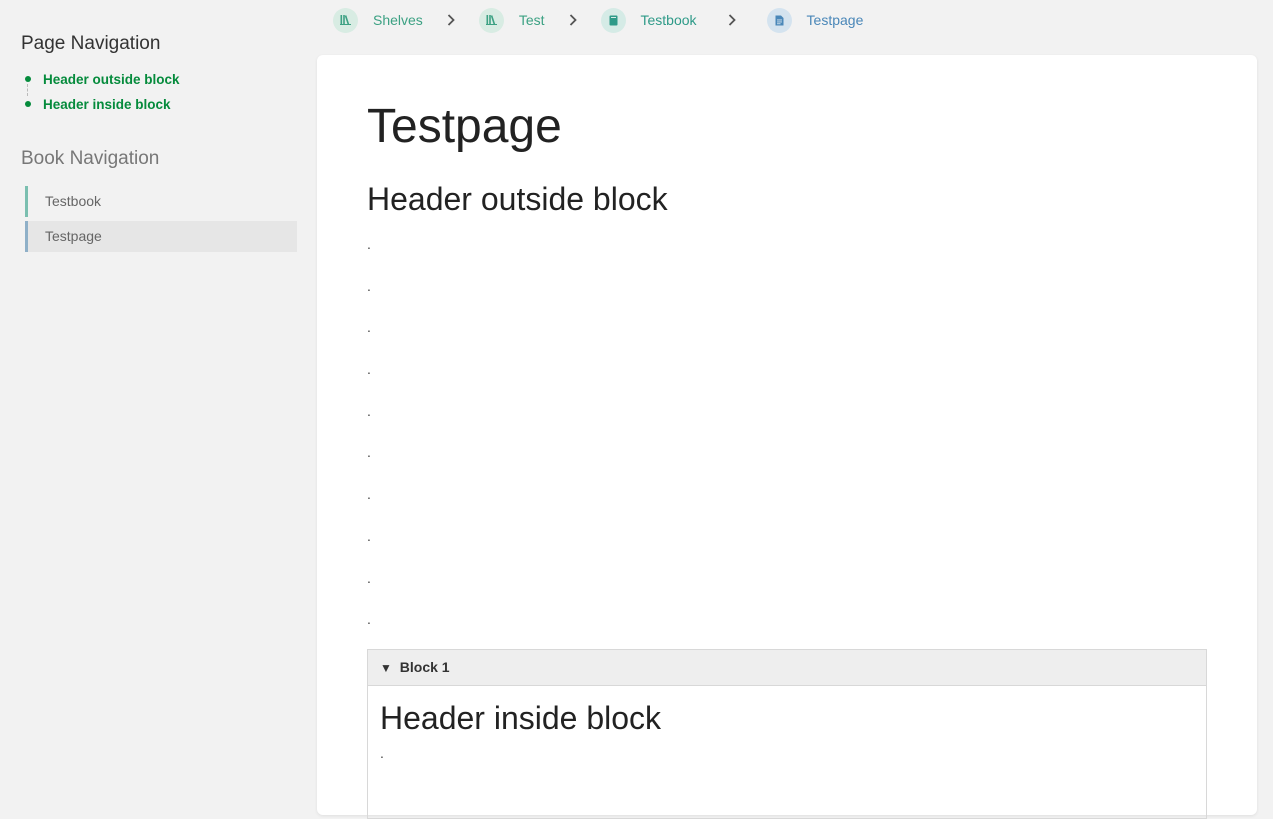 This screenshot has width=1273, height=819. Describe the element at coordinates (532, 20) in the screenshot. I see `breadcrumb-label: Test` at that location.